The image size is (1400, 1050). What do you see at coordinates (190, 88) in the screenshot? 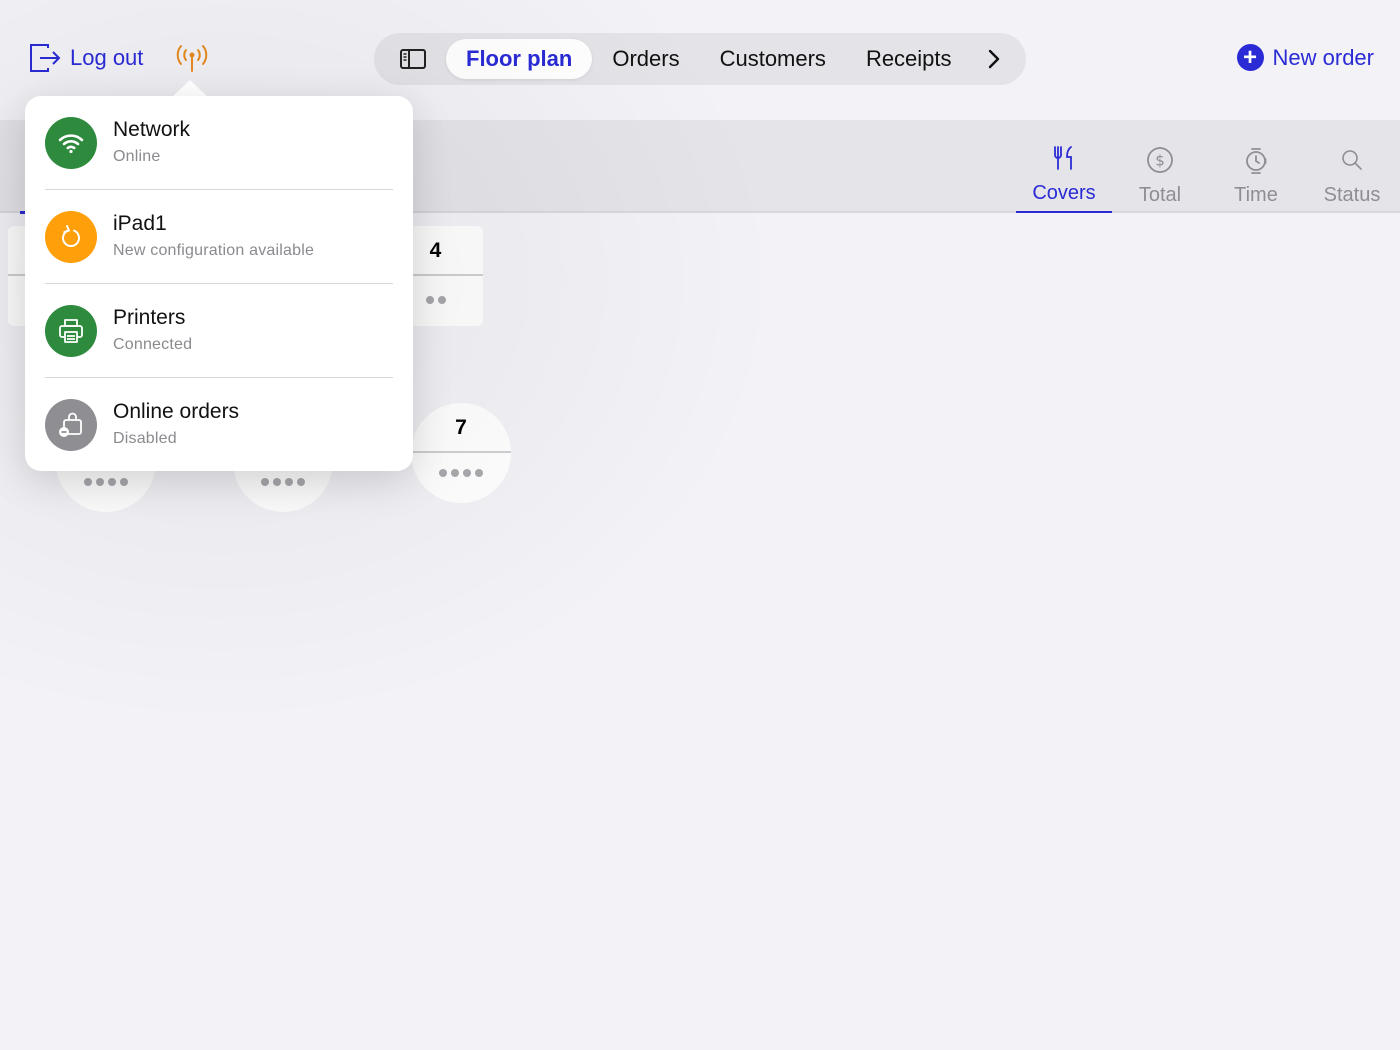
I see `popover-arrow` at bounding box center [190, 88].